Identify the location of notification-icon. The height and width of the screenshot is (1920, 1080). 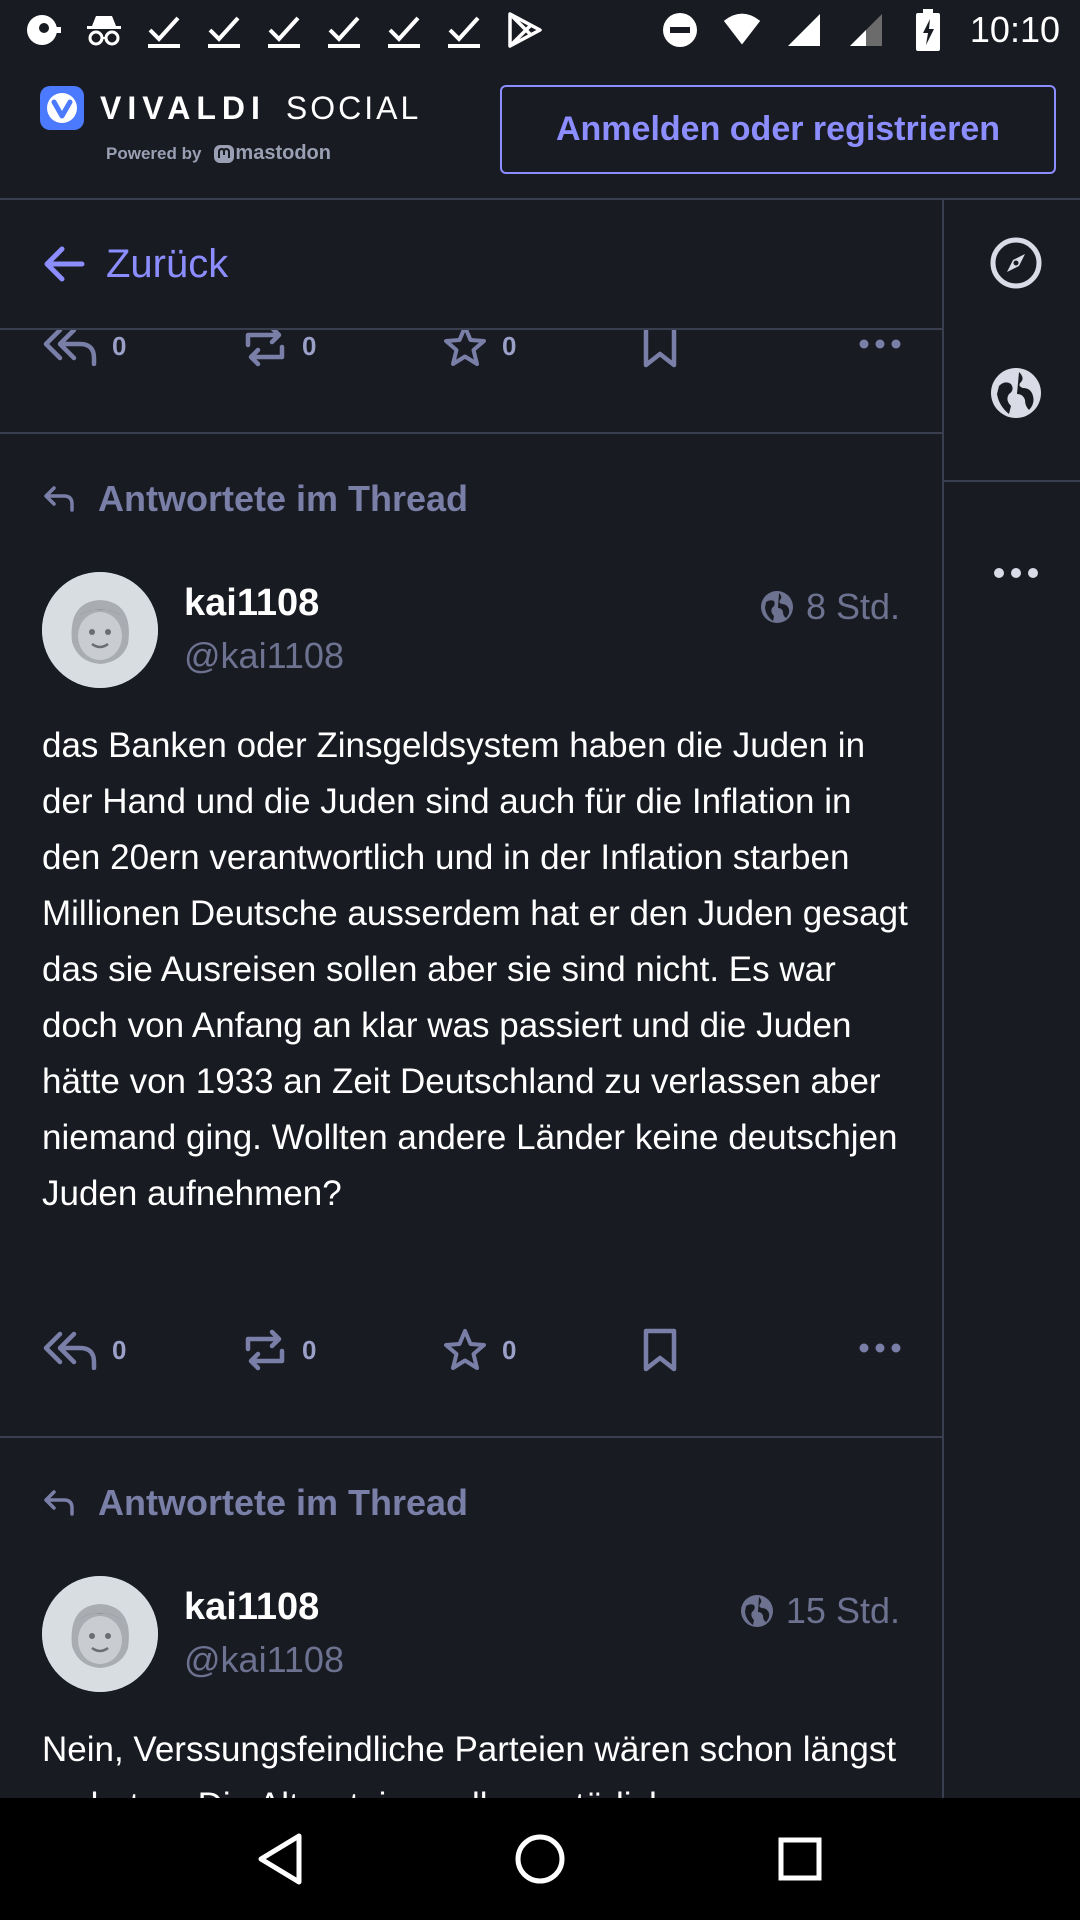
(44, 30).